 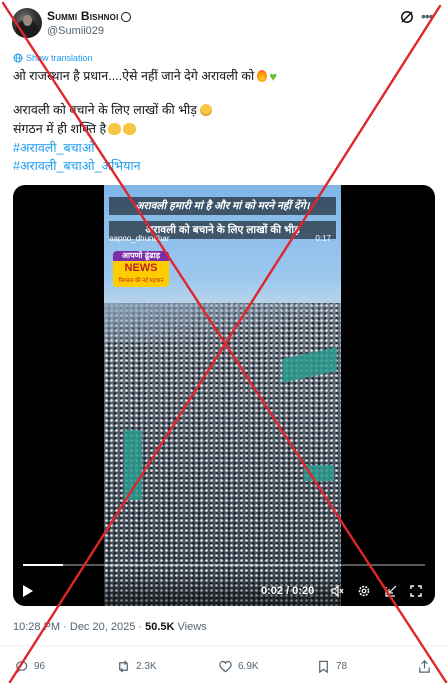 What do you see at coordinates (123, 666) in the screenshot?
I see `repost-icon` at bounding box center [123, 666].